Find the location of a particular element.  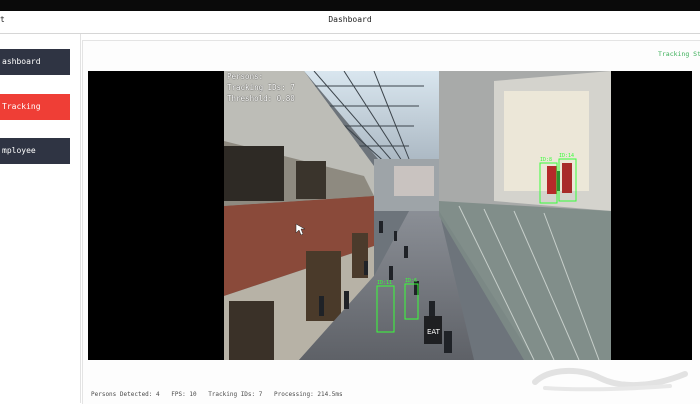

sidebar-item-label: ashboard is located at coordinates (21, 61).